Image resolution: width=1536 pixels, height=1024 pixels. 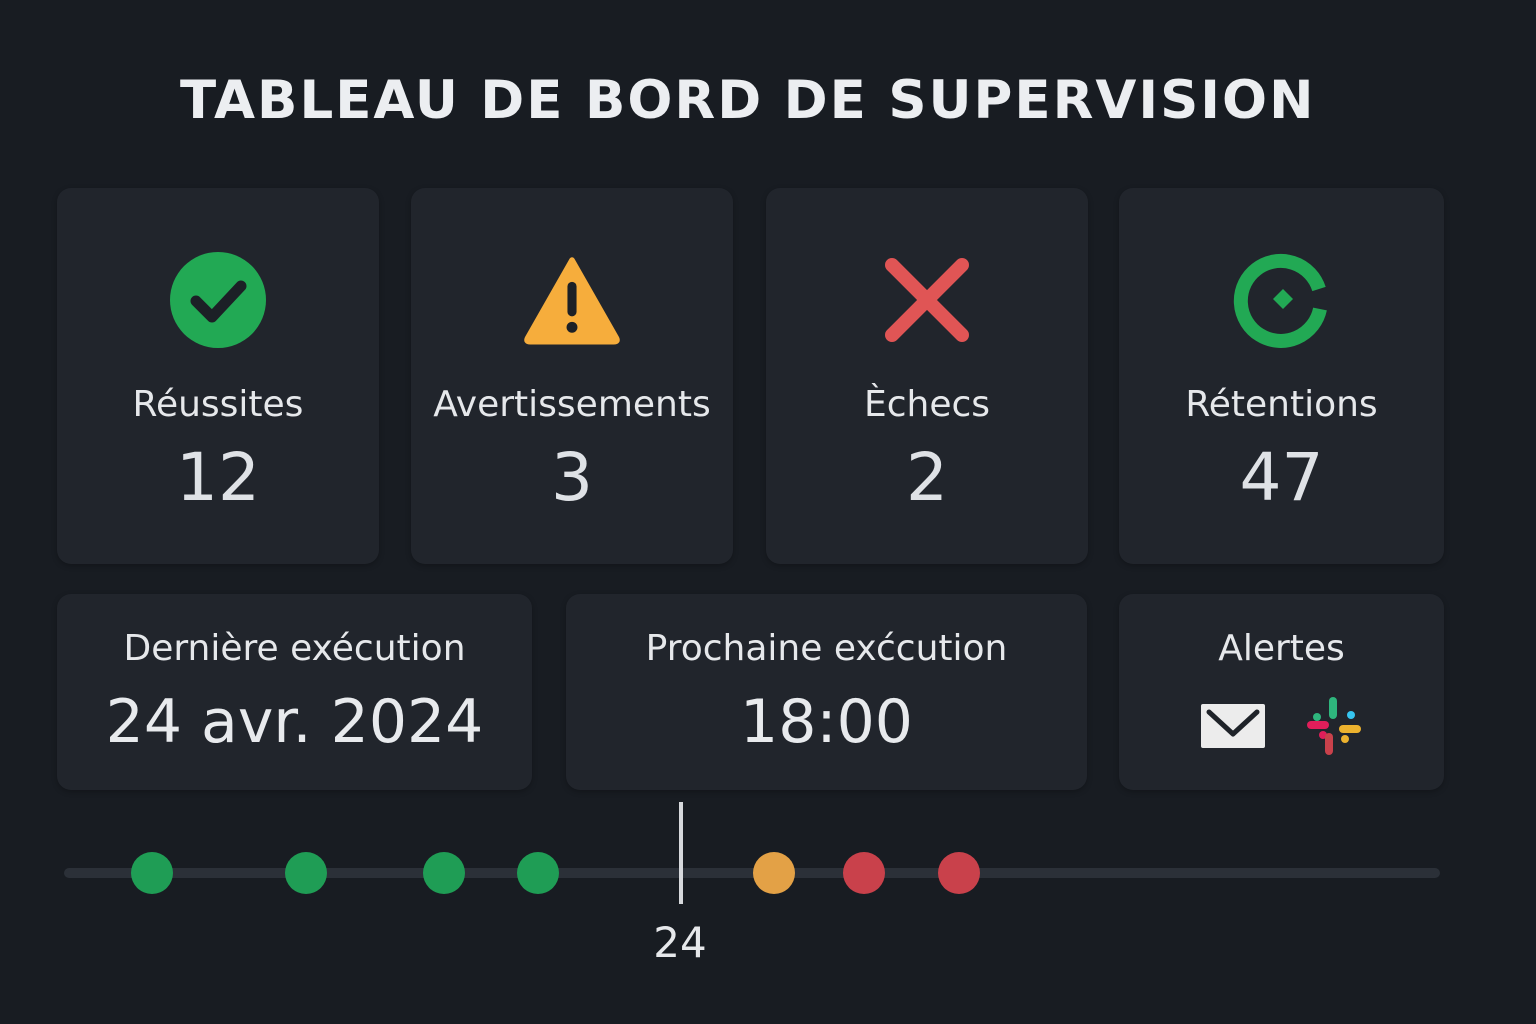 What do you see at coordinates (218, 477) in the screenshot?
I see `stat-value: 12` at bounding box center [218, 477].